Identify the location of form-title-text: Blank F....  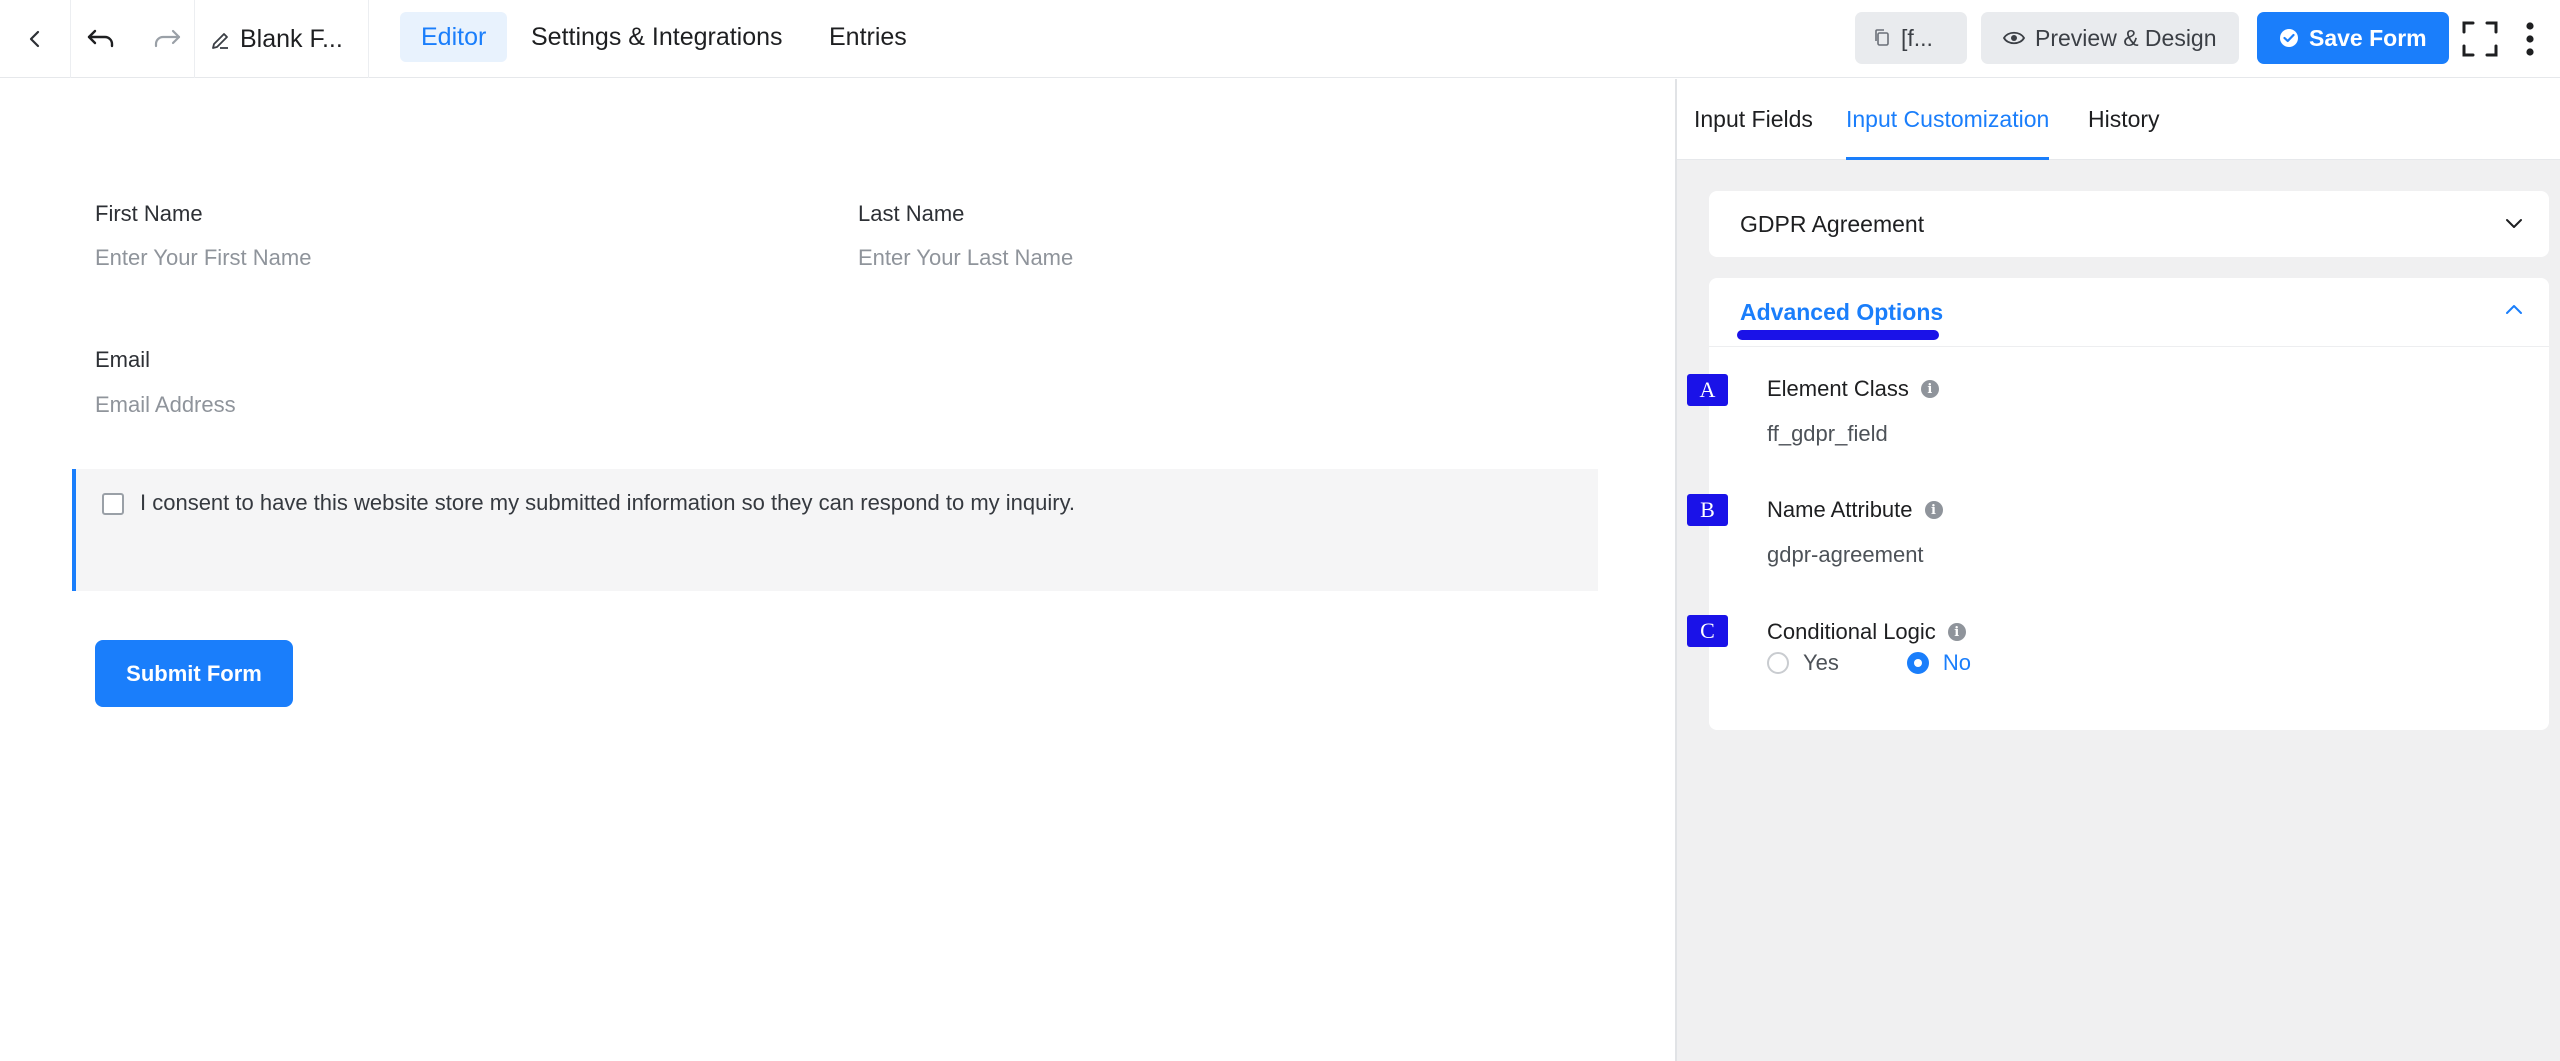
(291, 38).